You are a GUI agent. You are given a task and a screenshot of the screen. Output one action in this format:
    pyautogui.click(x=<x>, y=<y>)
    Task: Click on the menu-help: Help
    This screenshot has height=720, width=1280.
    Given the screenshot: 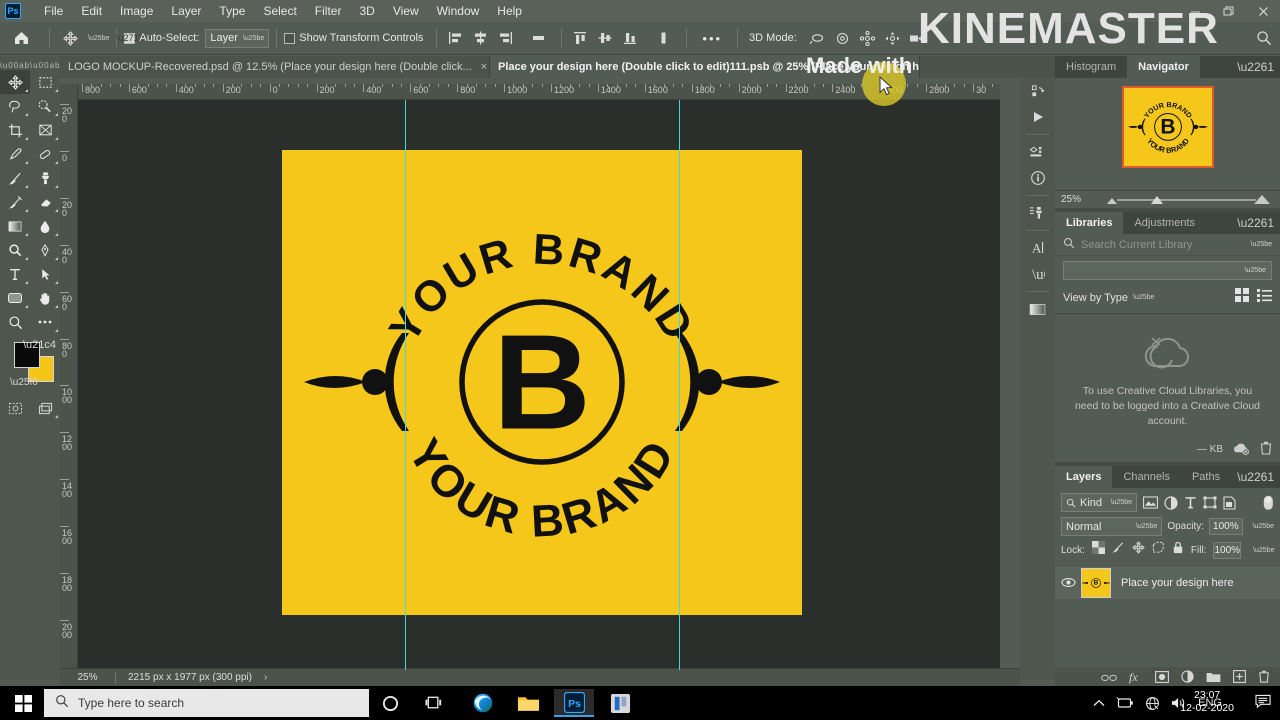 What is the action you would take?
    pyautogui.click(x=509, y=11)
    